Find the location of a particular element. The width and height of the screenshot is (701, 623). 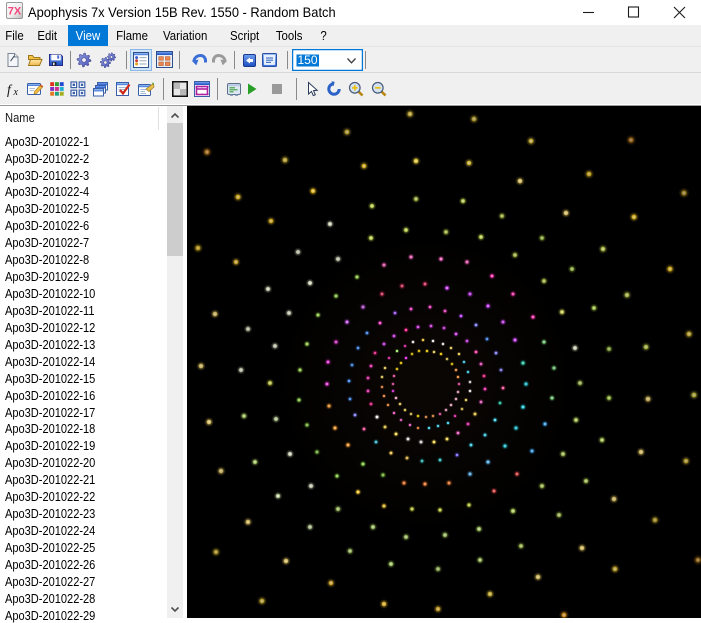

svg-text: f is located at coordinates (10, 89).